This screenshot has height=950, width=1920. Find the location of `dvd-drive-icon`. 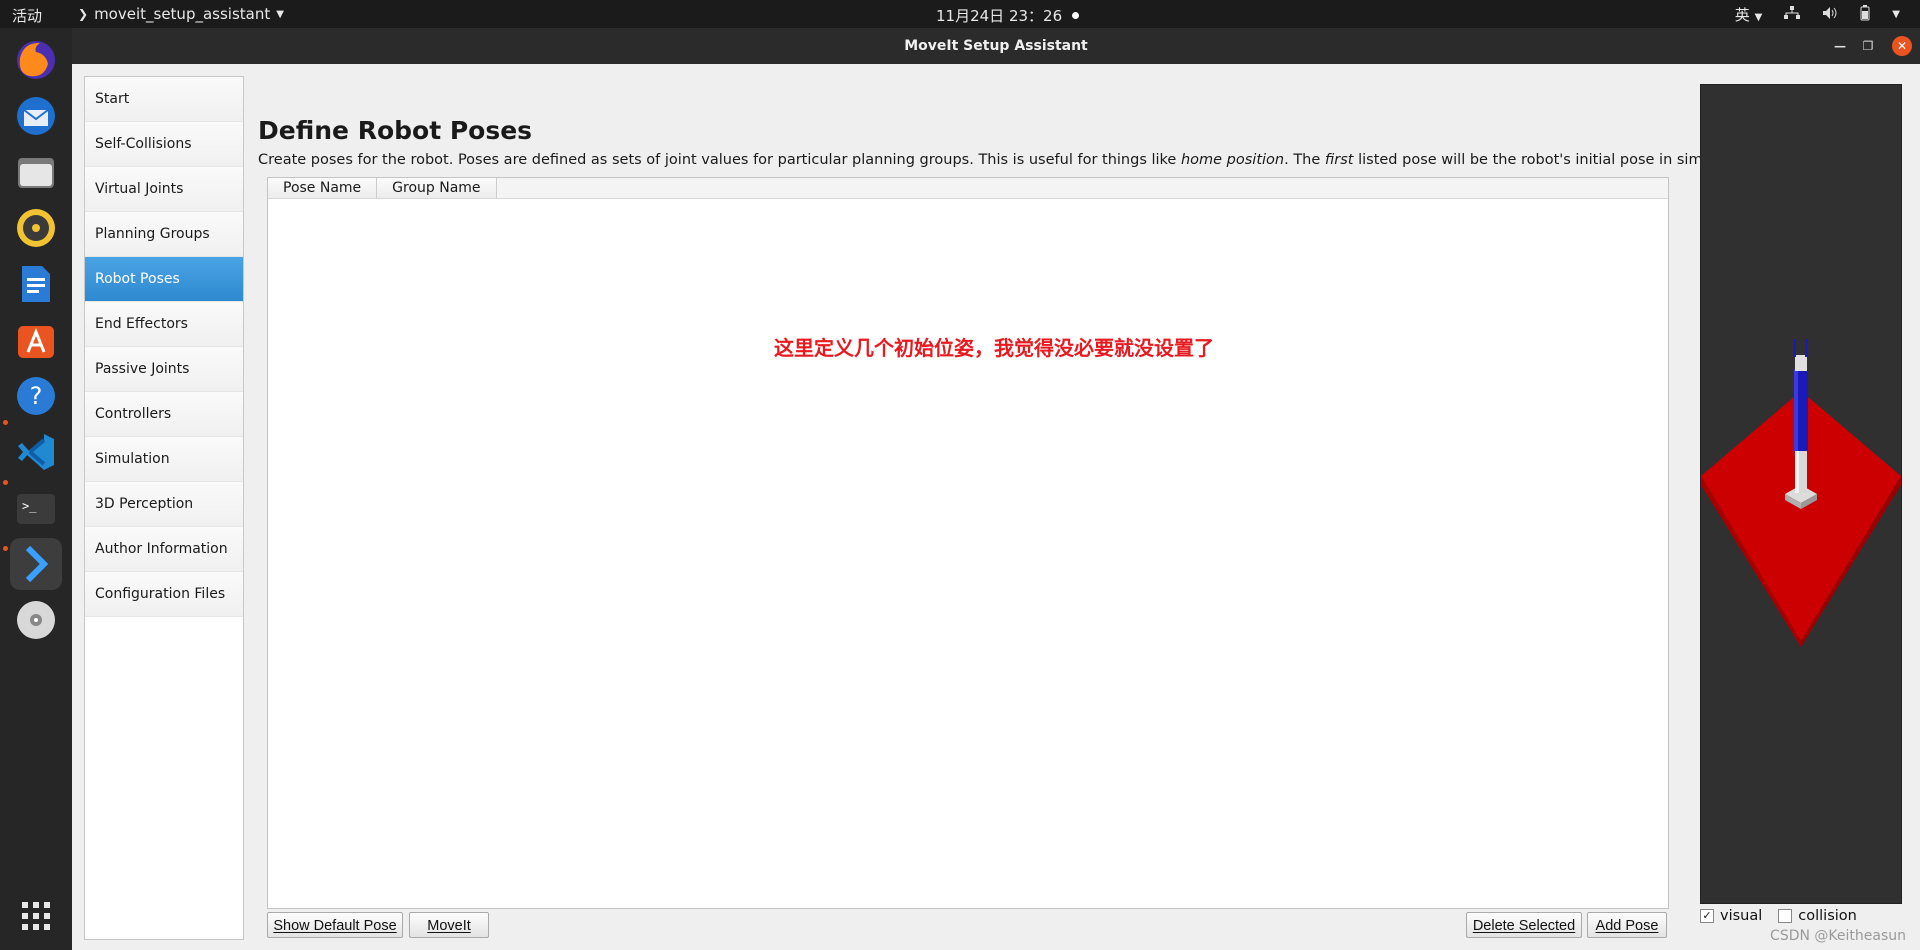

dvd-drive-icon is located at coordinates (36, 620).